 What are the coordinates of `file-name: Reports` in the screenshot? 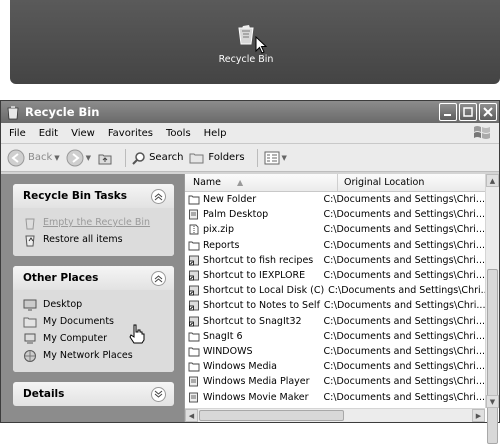 It's located at (221, 245).